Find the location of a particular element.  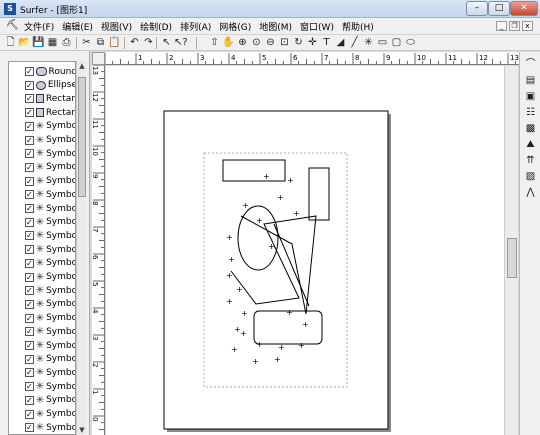

symbol-icon: ✳ is located at coordinates (368, 42).